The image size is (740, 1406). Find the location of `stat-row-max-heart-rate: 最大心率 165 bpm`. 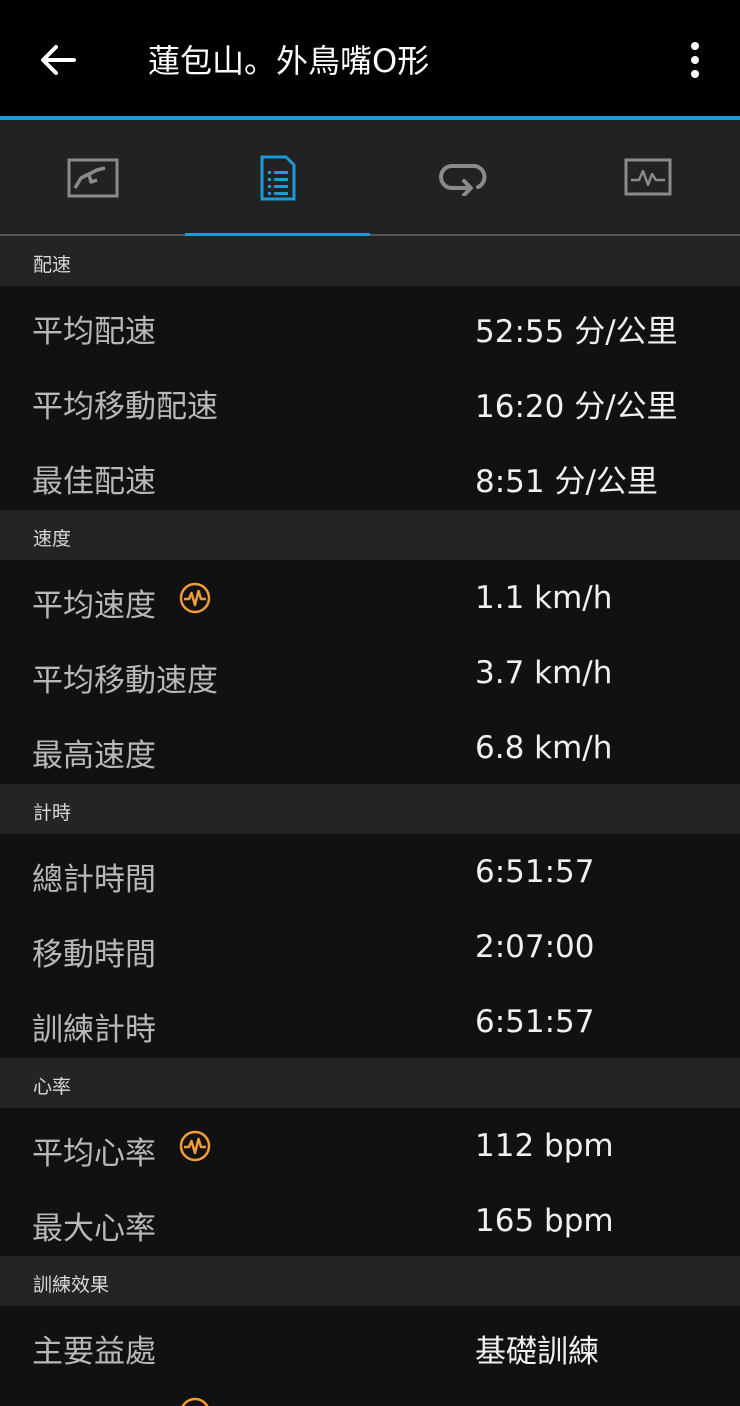

stat-row-max-heart-rate: 最大心率 165 bpm is located at coordinates (370, 1222).